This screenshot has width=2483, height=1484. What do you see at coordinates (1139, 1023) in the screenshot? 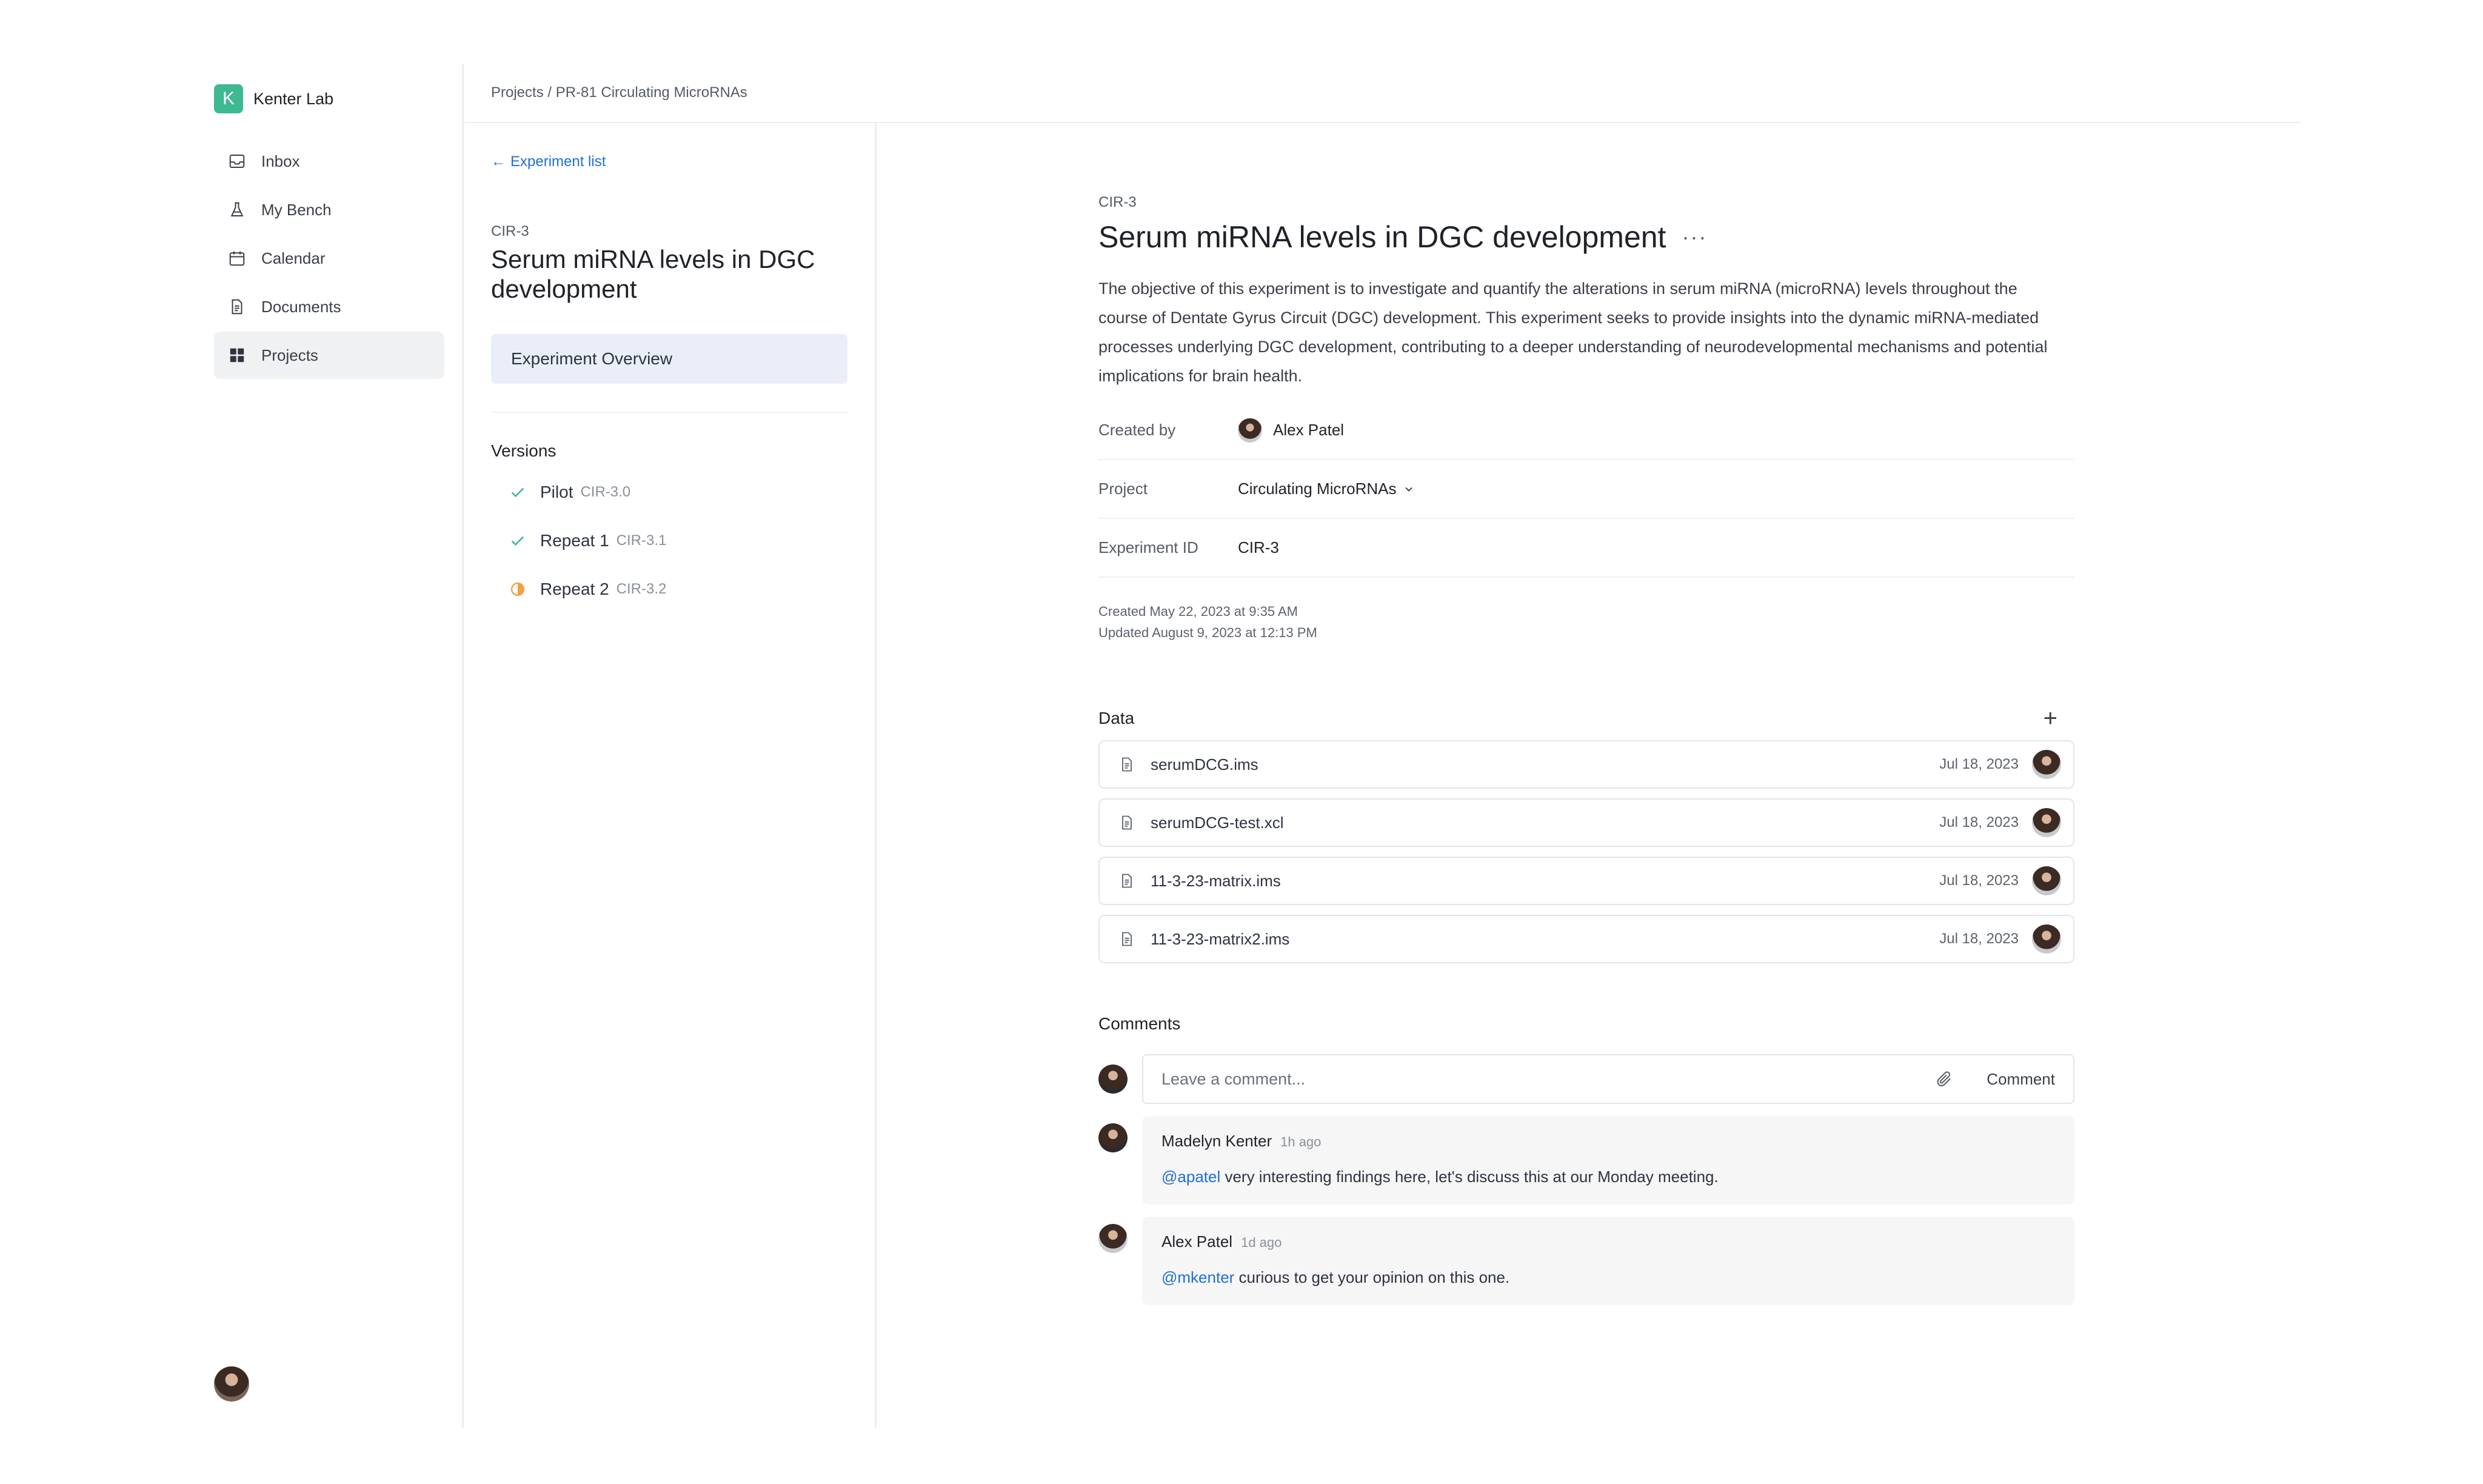
I see `comments-section-title: Comments` at bounding box center [1139, 1023].